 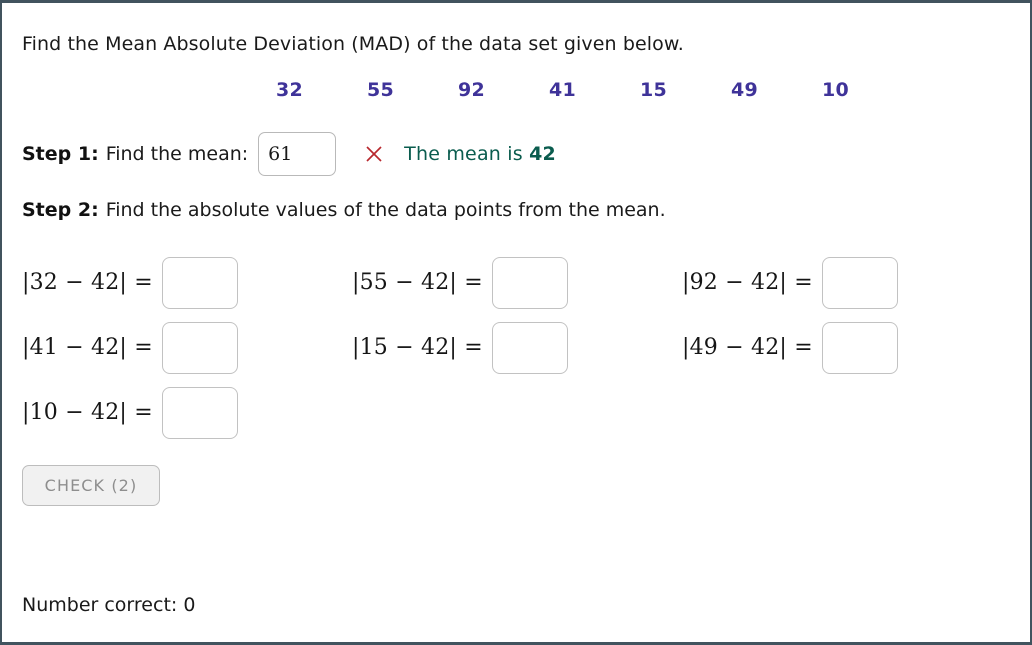 I want to click on mean-feedback-prefix: The mean is, so click(x=467, y=154).